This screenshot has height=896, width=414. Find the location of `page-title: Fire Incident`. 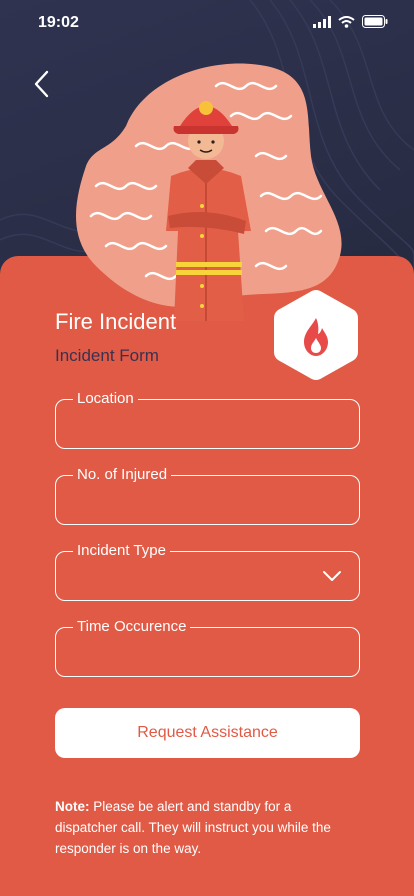

page-title: Fire Incident is located at coordinates (116, 321).